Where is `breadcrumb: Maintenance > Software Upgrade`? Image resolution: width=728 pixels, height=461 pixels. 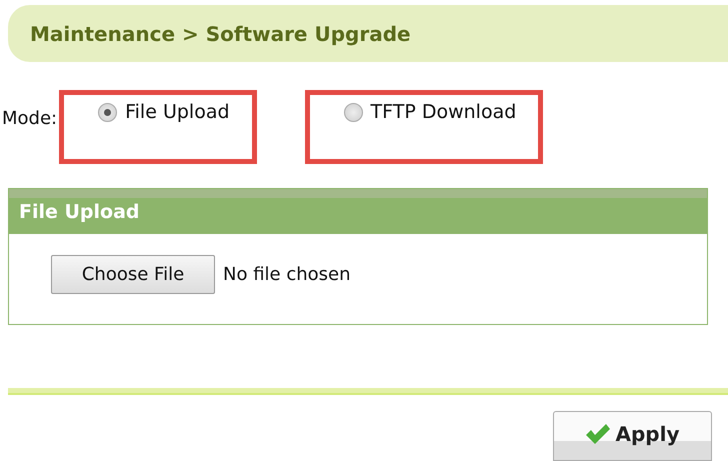 breadcrumb: Maintenance > Software Upgrade is located at coordinates (220, 34).